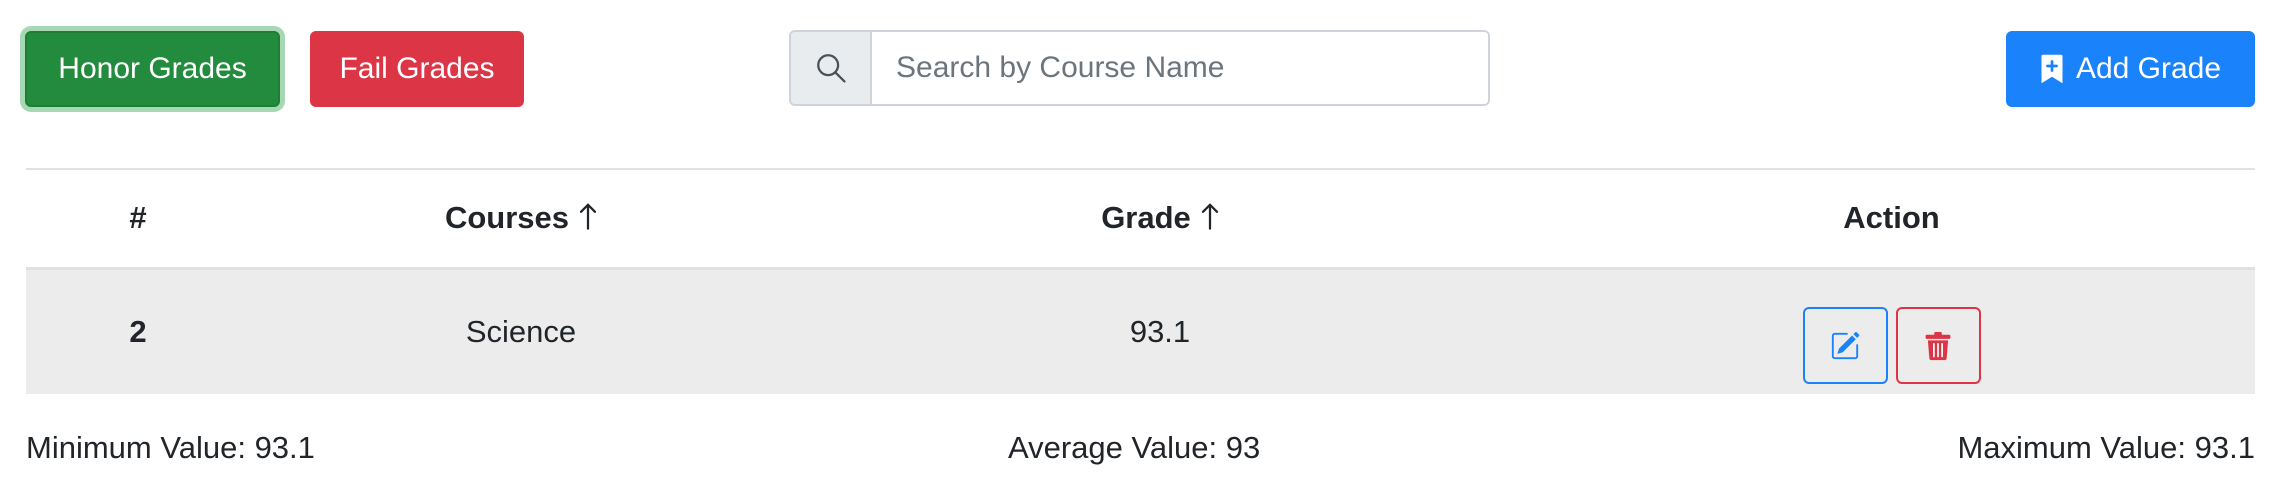  Describe the element at coordinates (2148, 68) in the screenshot. I see `add-grade-label: Add Grade` at that location.